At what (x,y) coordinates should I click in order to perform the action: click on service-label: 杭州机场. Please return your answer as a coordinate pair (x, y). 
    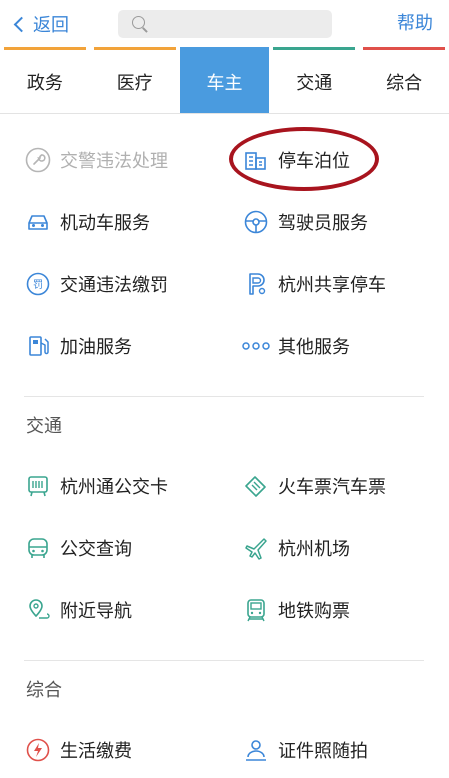
    Looking at the image, I should click on (314, 549).